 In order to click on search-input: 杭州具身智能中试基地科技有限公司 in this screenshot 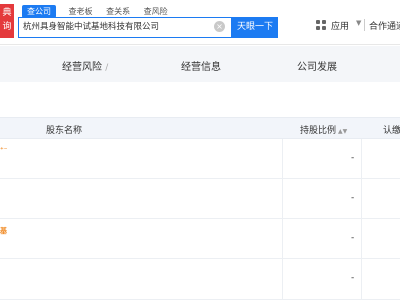, I will do `click(125, 27)`.